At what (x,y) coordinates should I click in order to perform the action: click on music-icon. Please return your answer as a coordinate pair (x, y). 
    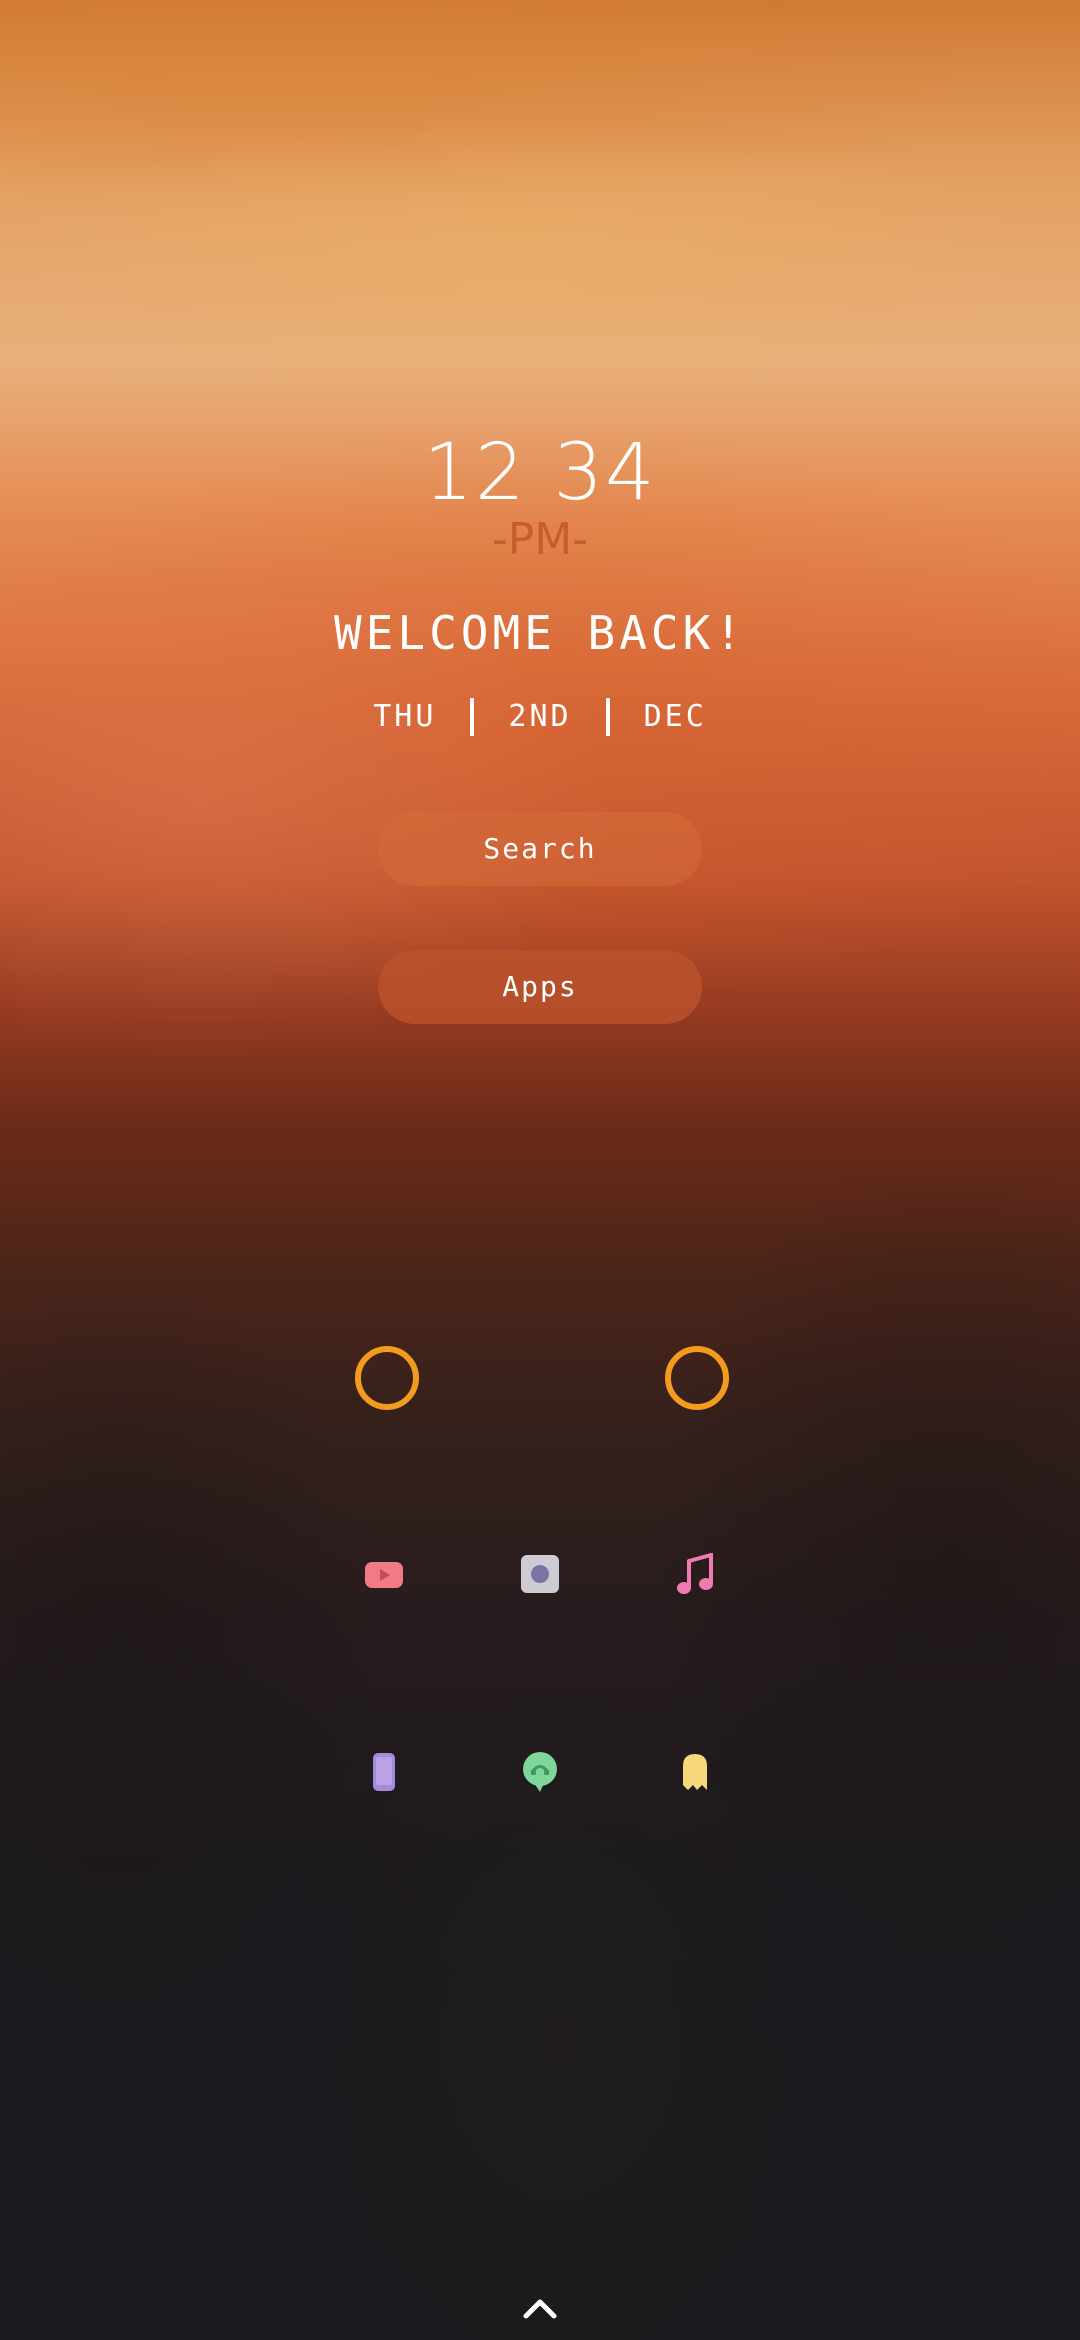
    Looking at the image, I should click on (695, 1574).